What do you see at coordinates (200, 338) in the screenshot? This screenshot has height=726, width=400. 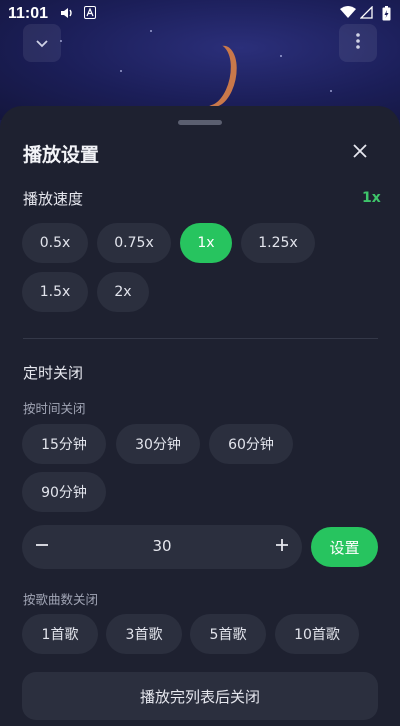 I see `section-divider` at bounding box center [200, 338].